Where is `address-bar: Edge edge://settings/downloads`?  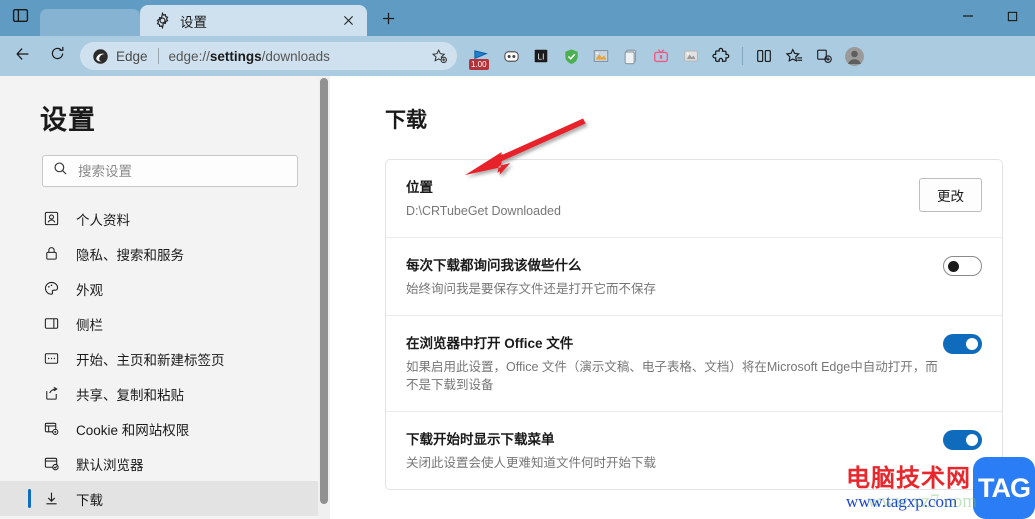 address-bar: Edge edge://settings/downloads is located at coordinates (268, 56).